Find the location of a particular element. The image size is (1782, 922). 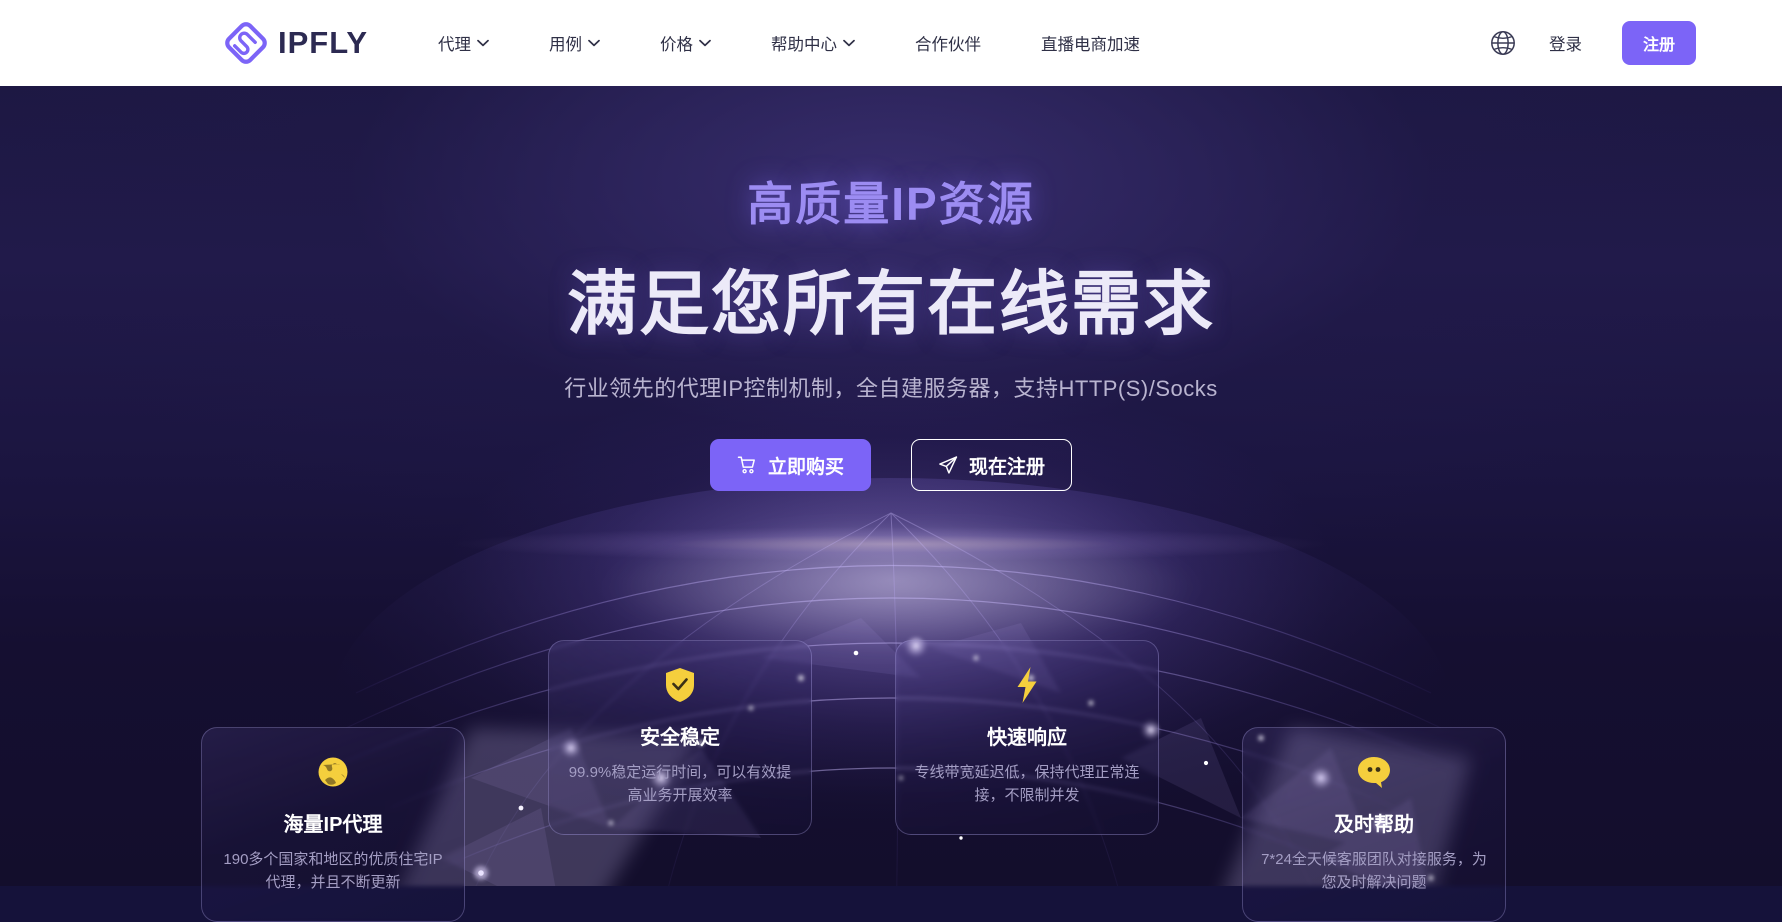

nav-item-pricing: 价格 is located at coordinates (685, 43).